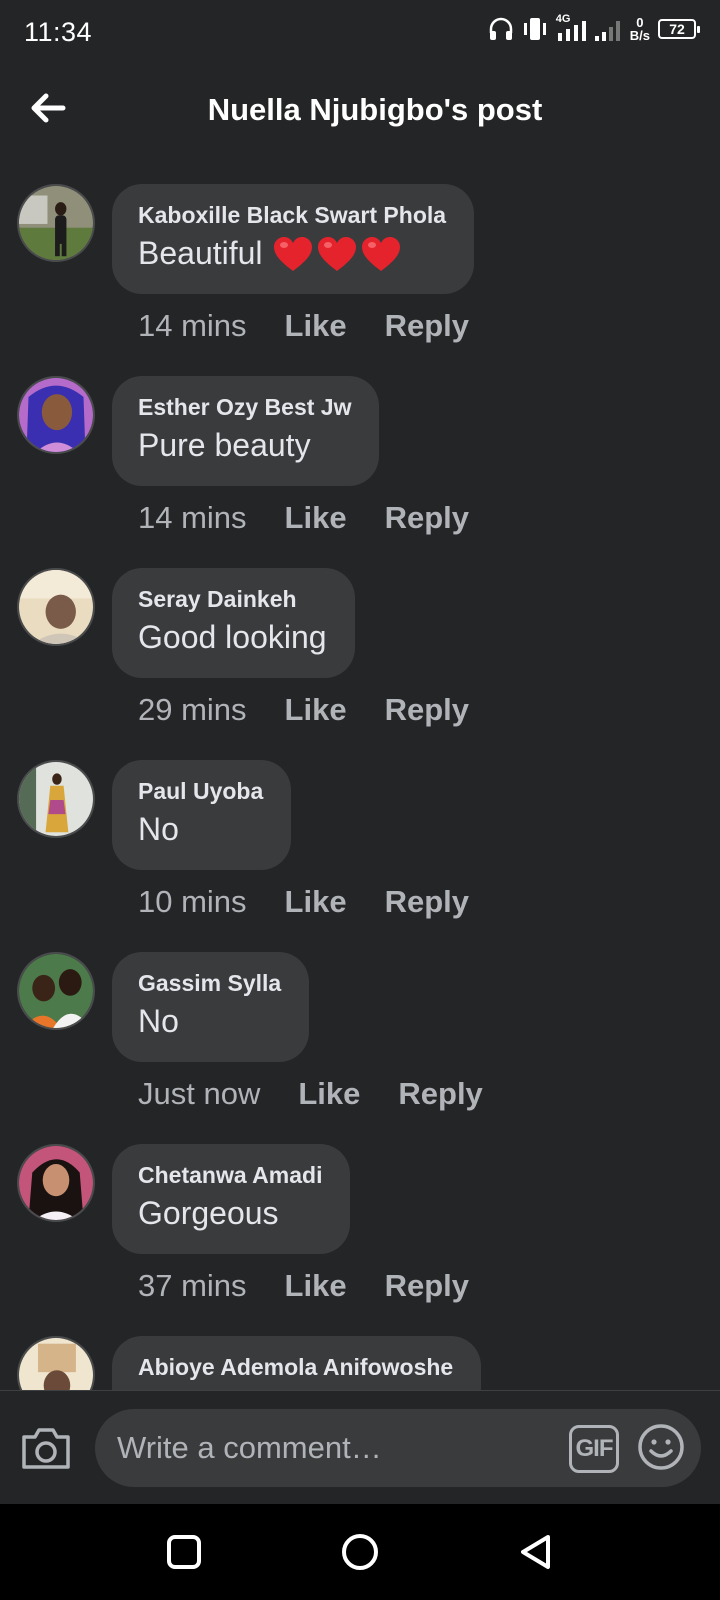 The height and width of the screenshot is (1600, 720). I want to click on system-nav-bar, so click(360, 1552).